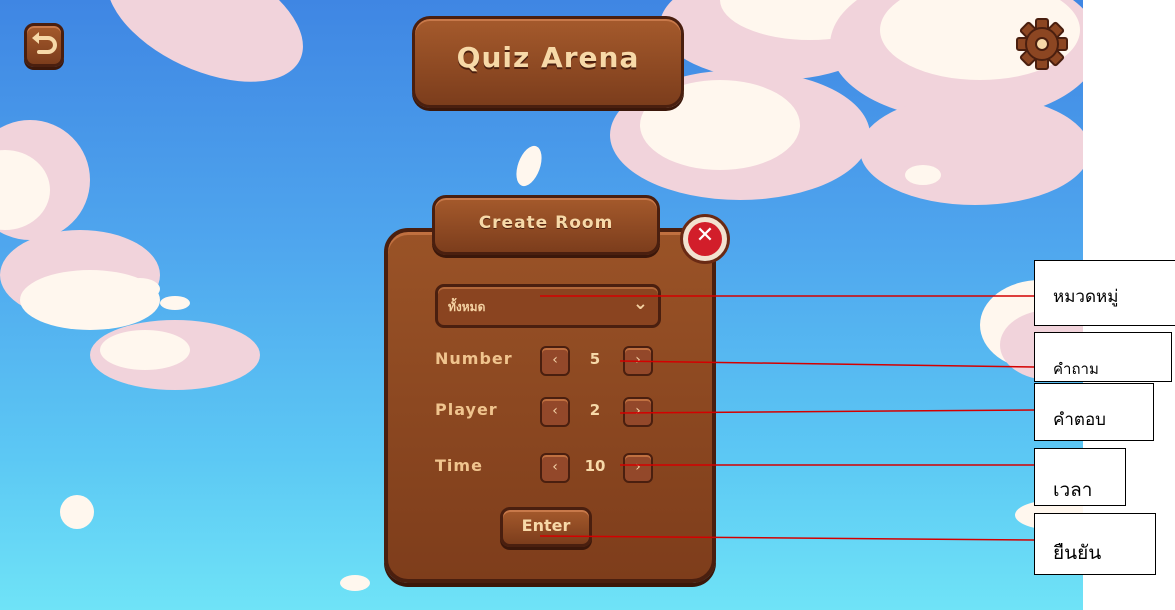 Image resolution: width=1175 pixels, height=610 pixels. What do you see at coordinates (474, 358) in the screenshot?
I see `number-label: Number` at bounding box center [474, 358].